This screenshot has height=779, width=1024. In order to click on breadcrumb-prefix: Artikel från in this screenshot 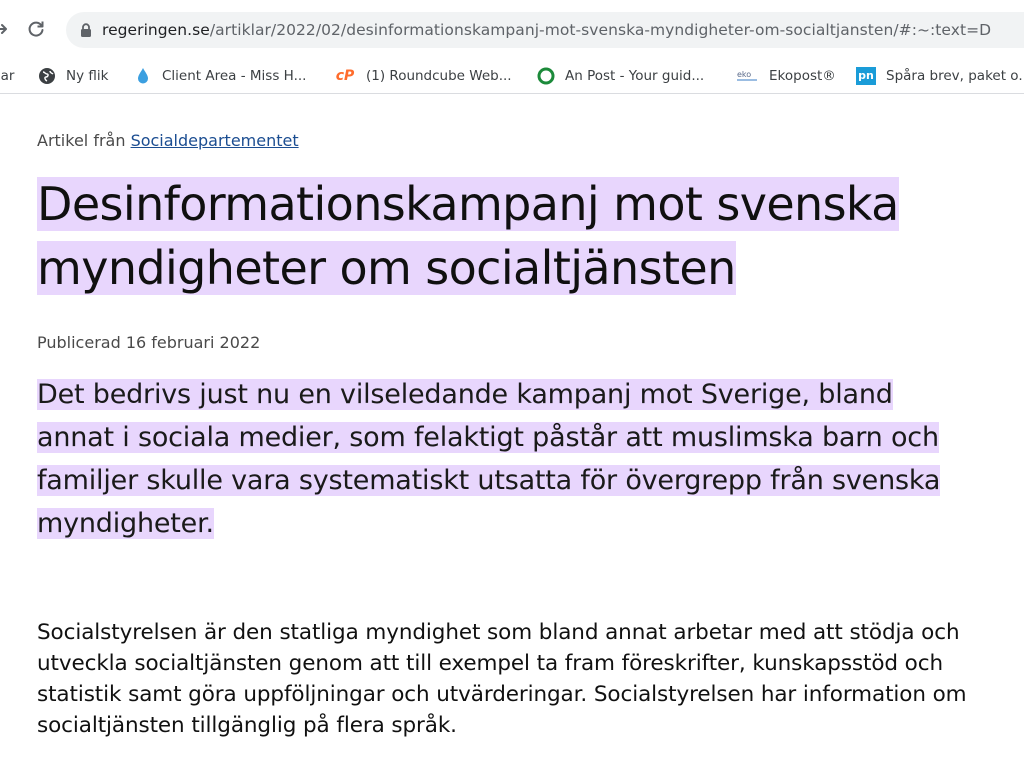, I will do `click(81, 140)`.